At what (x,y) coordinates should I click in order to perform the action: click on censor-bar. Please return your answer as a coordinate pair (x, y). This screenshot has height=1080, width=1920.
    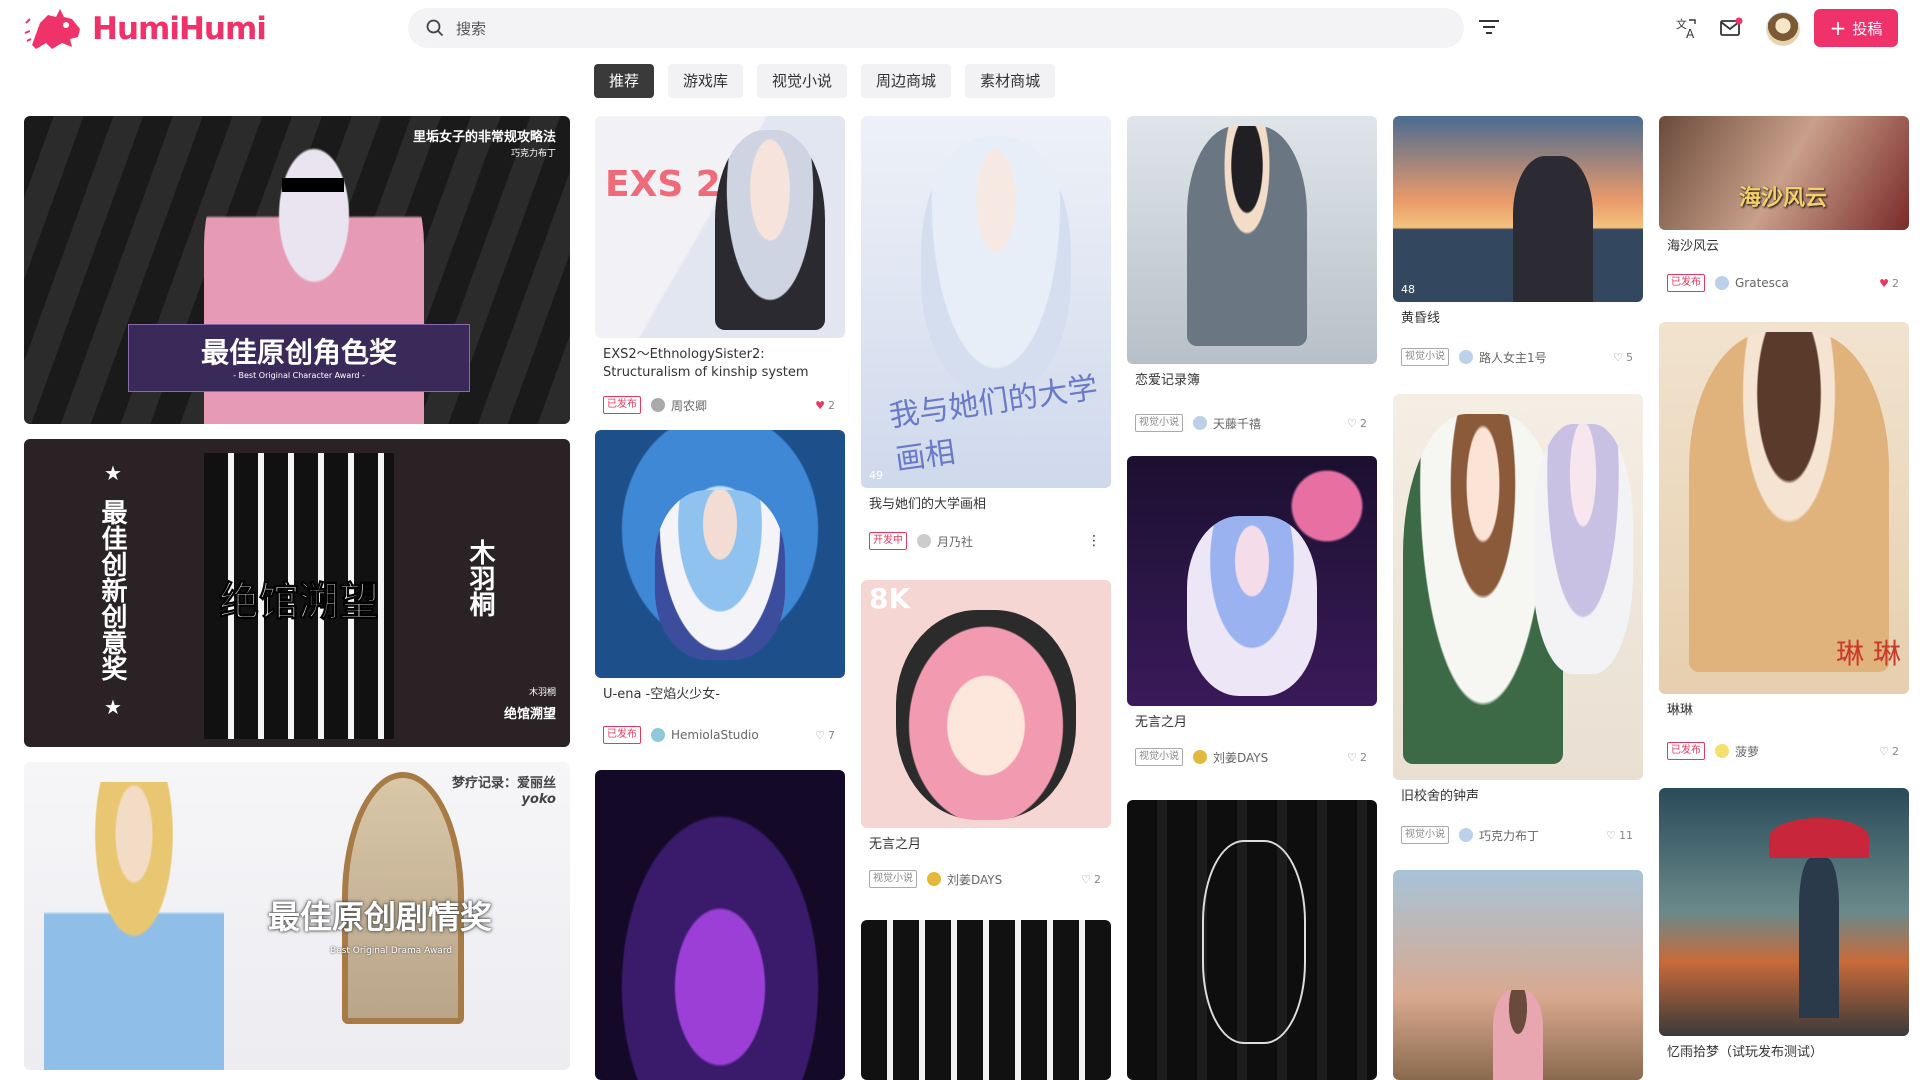
    Looking at the image, I should click on (313, 185).